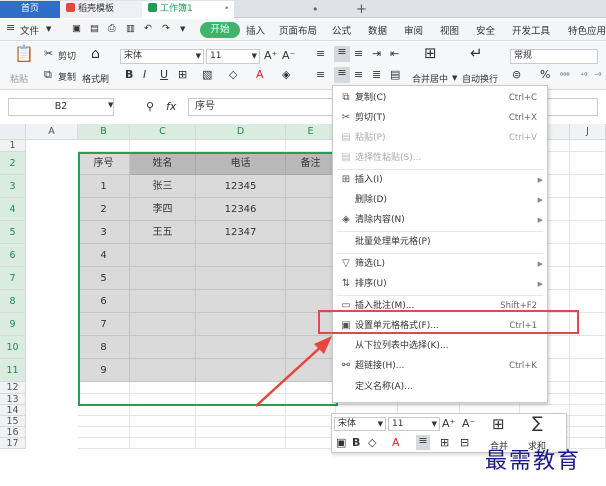  I want to click on menu-item-copy: ⧉ 复制(C) Ctrl+C, so click(440, 98).